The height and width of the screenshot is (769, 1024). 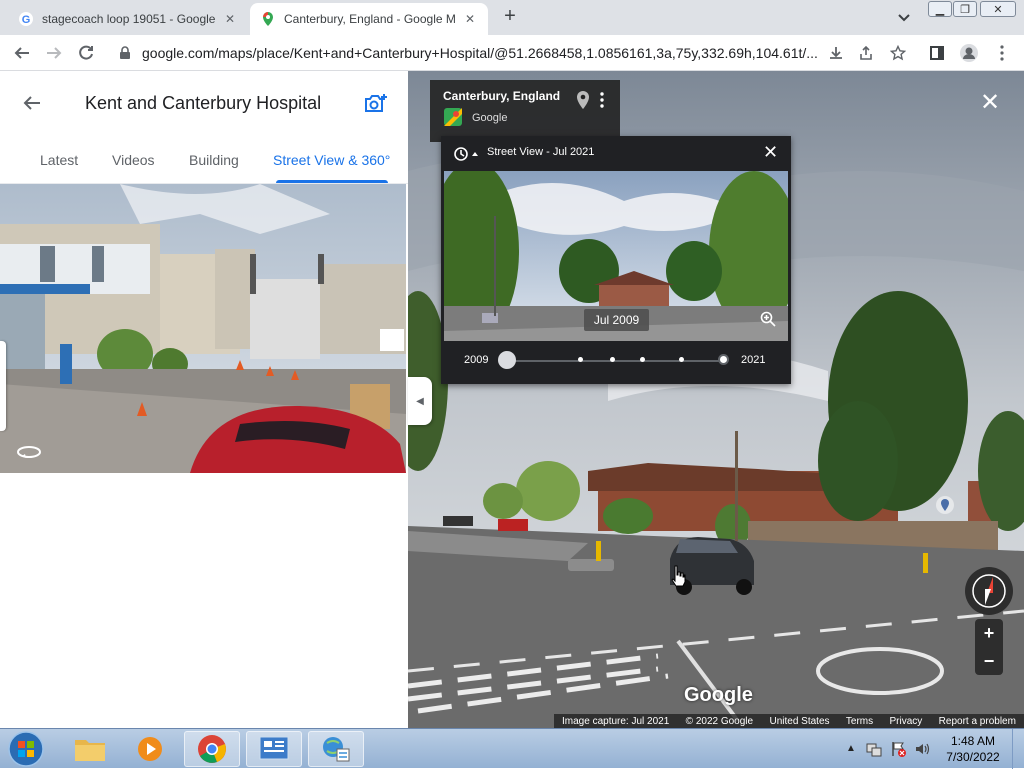 What do you see at coordinates (203, 328) in the screenshot?
I see `street-view-photo` at bounding box center [203, 328].